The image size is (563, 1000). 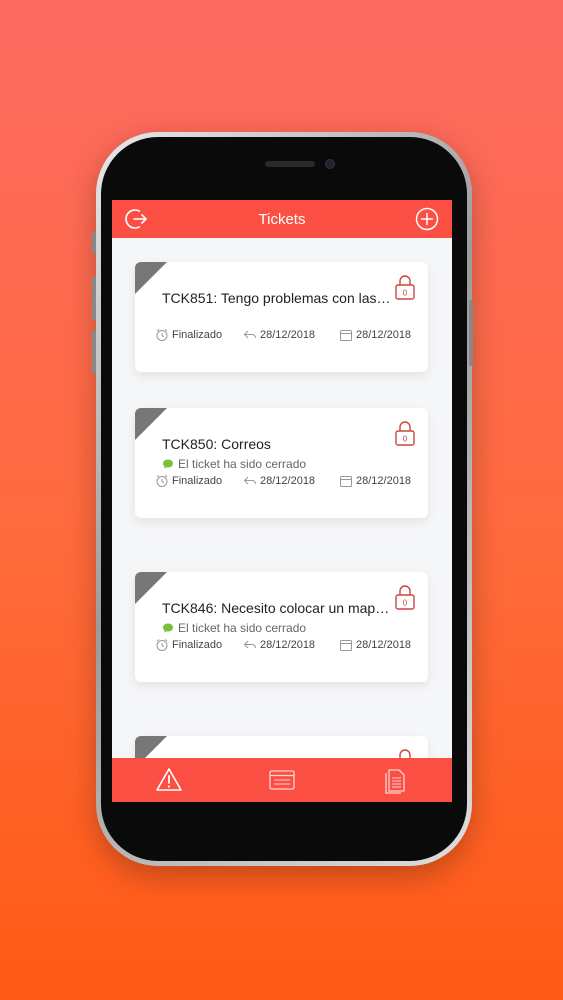 What do you see at coordinates (290, 164) in the screenshot?
I see `speaker-grille` at bounding box center [290, 164].